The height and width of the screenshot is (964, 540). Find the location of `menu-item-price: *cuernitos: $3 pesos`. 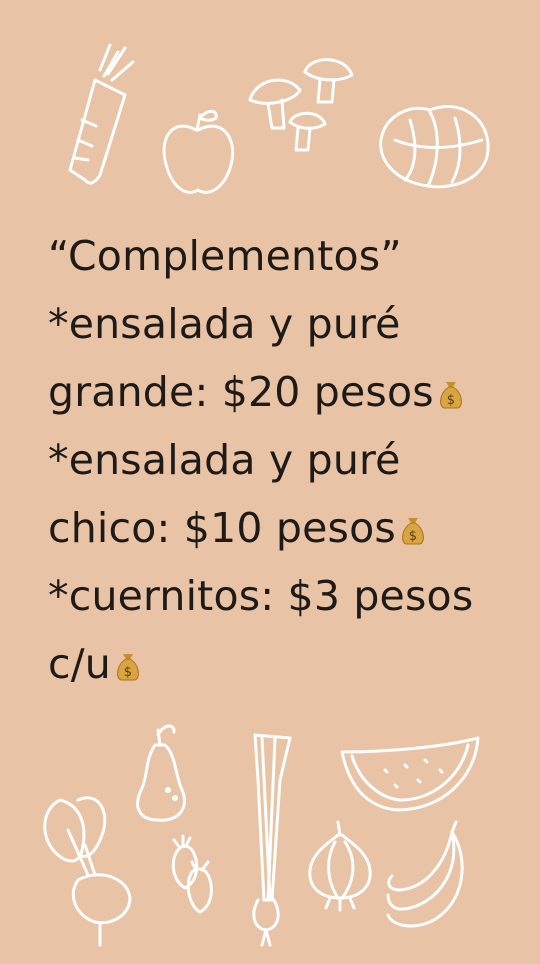

menu-item-price: *cuernitos: $3 pesos is located at coordinates (261, 596).